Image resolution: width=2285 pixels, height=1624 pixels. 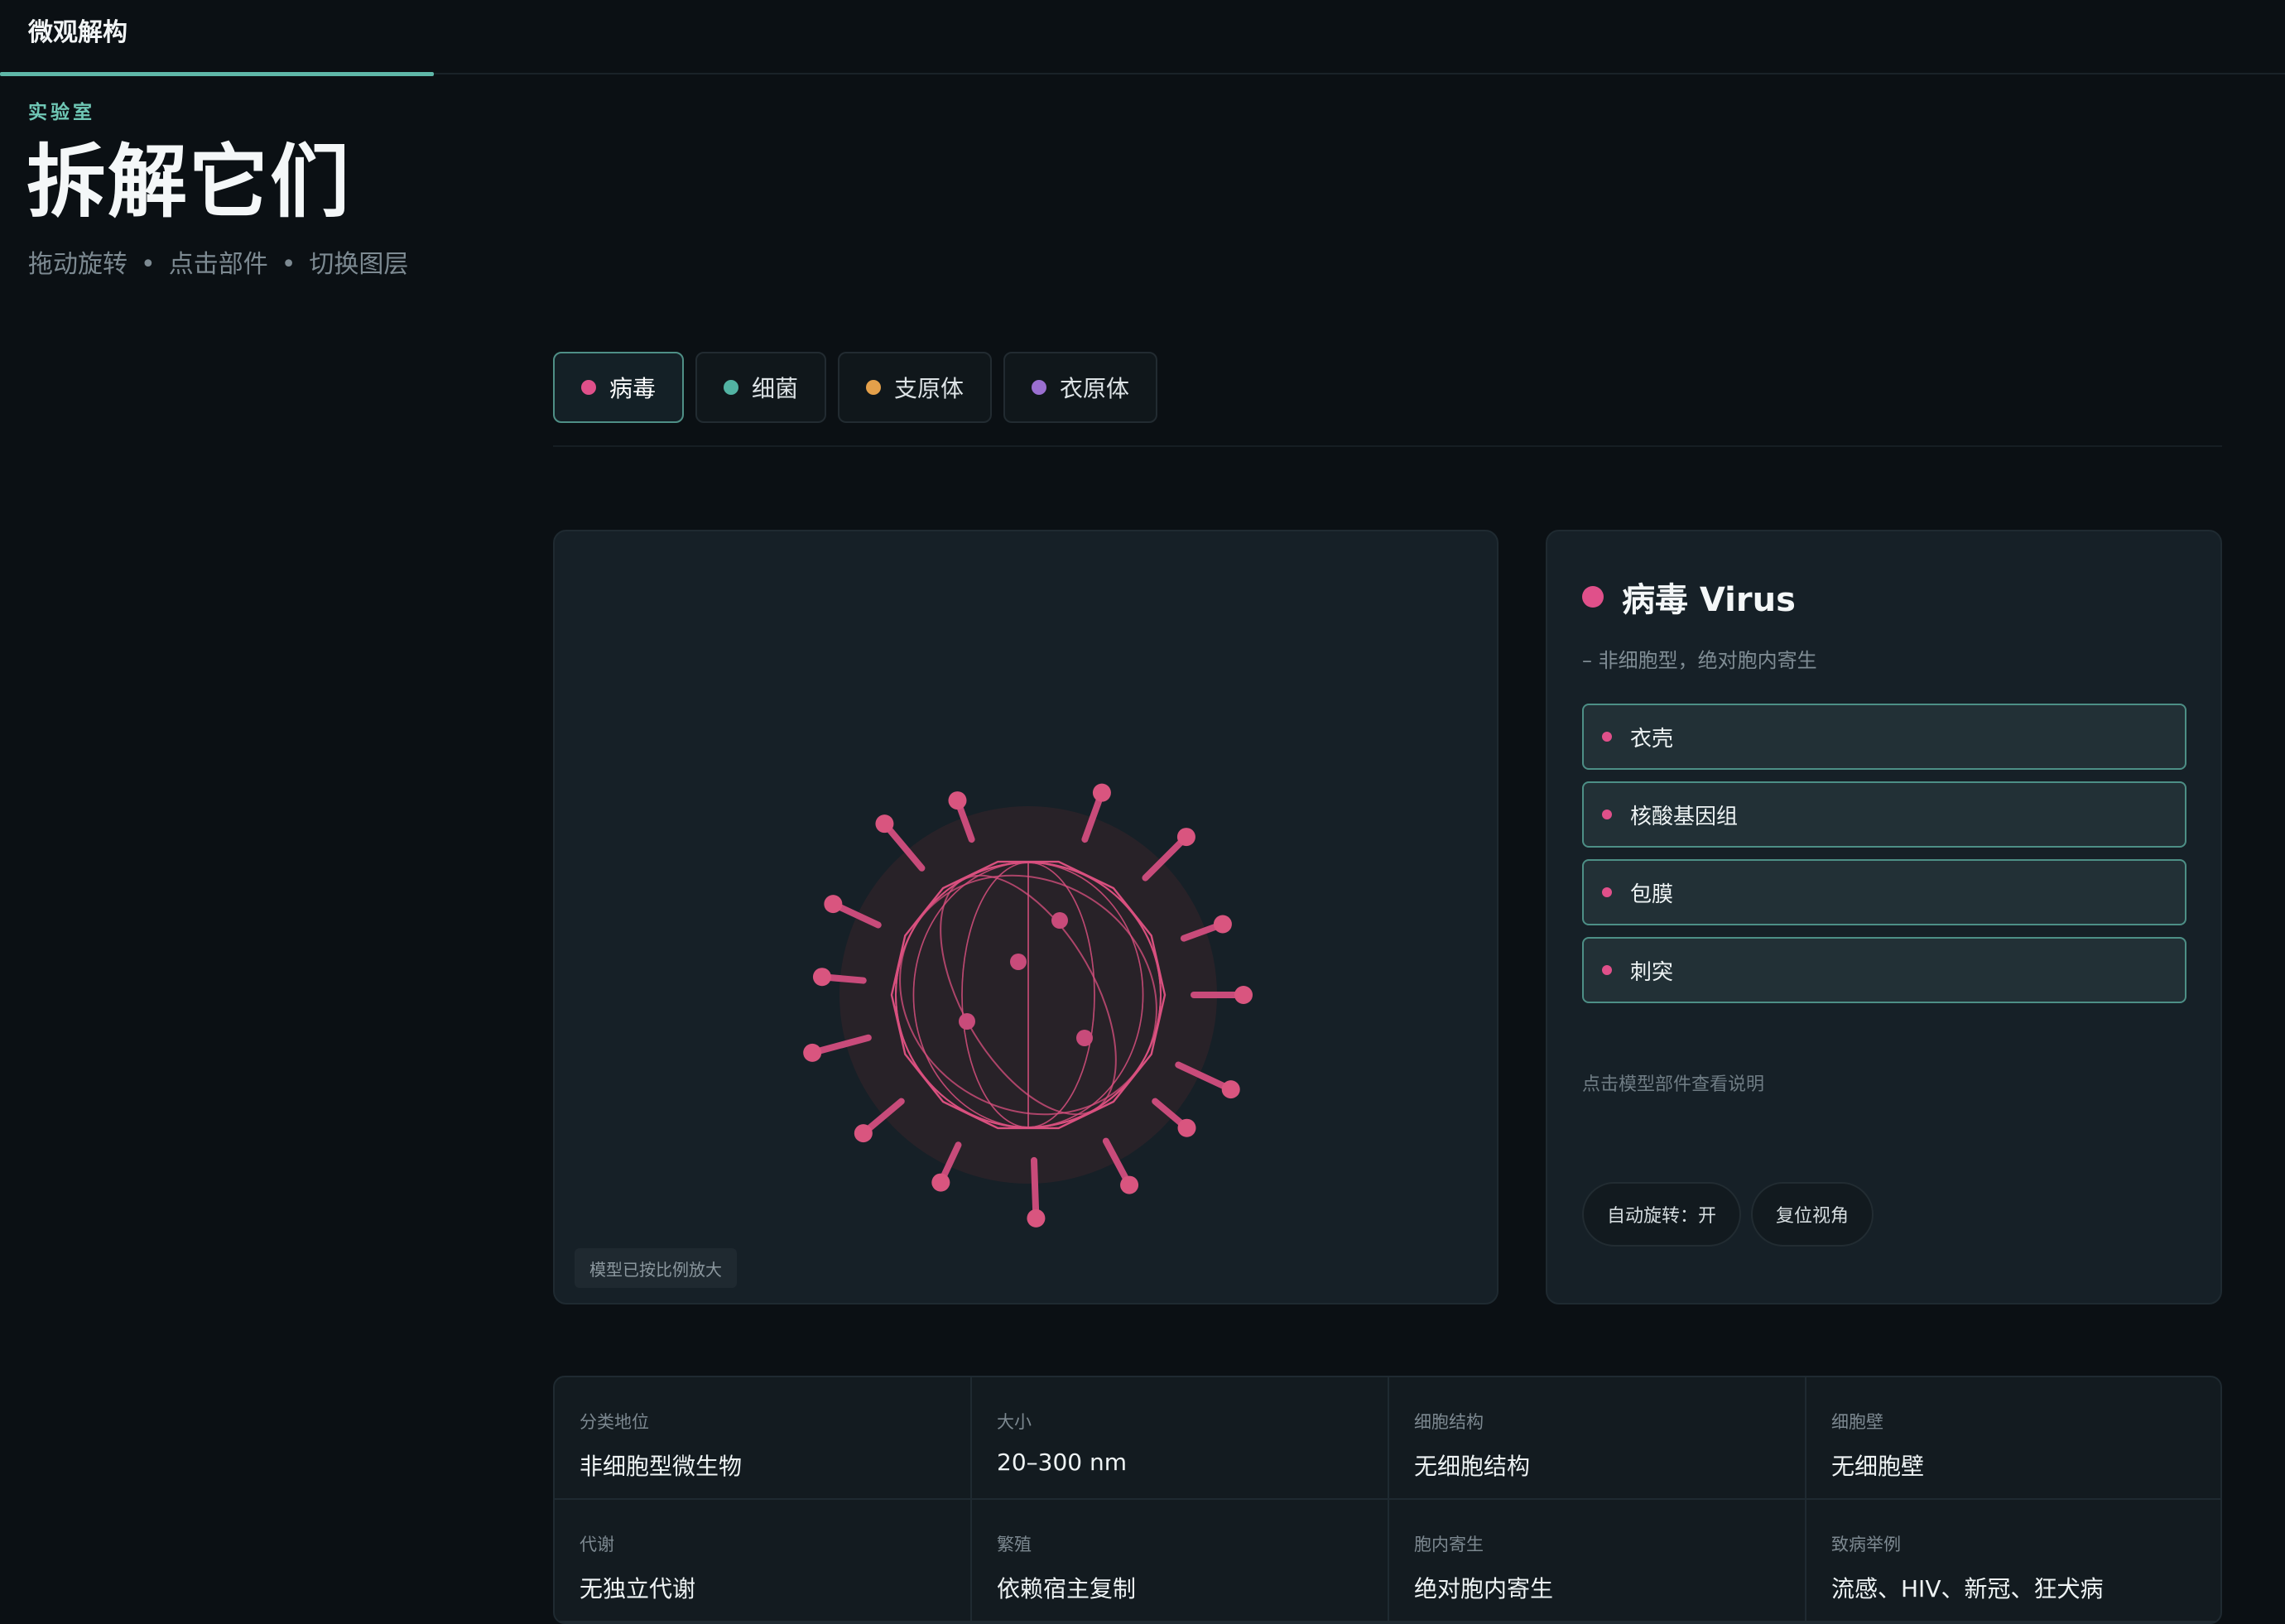 I want to click on page-title: 拆解它们, so click(x=188, y=182).